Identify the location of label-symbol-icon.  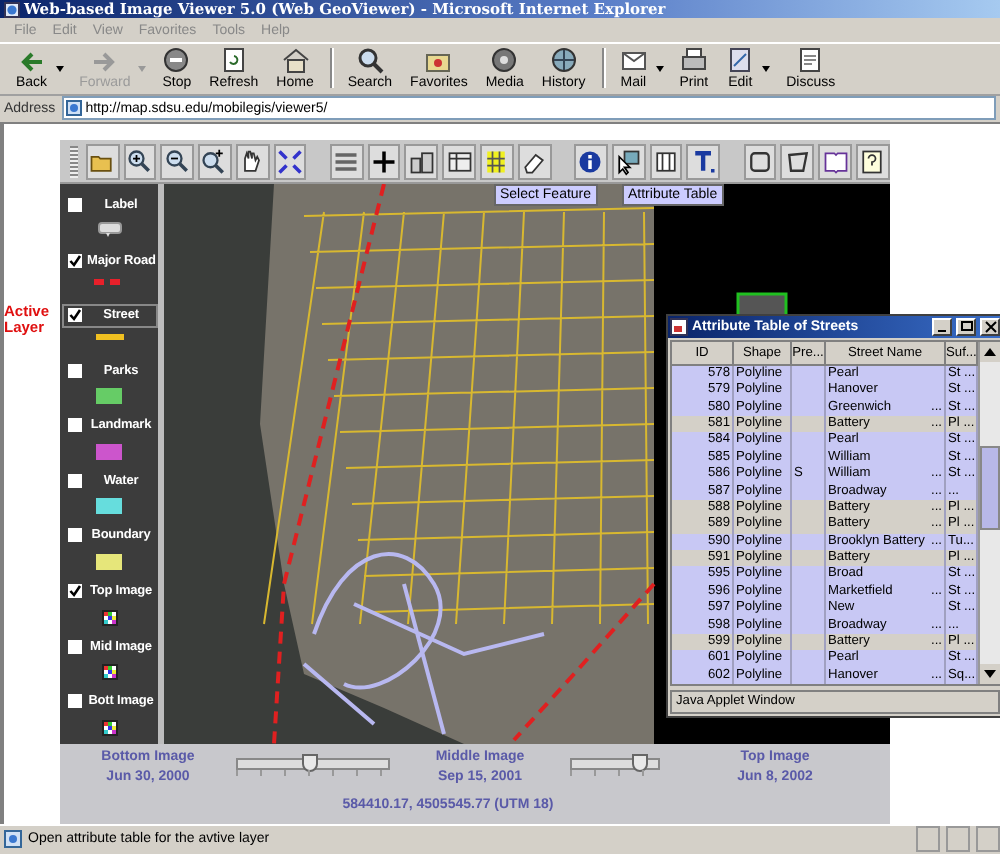
(109, 230).